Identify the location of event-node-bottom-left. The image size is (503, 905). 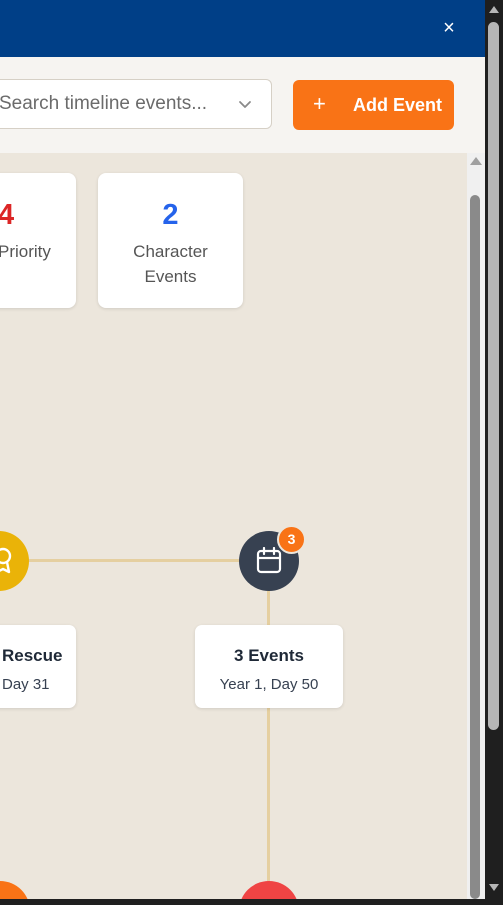
(15, 890).